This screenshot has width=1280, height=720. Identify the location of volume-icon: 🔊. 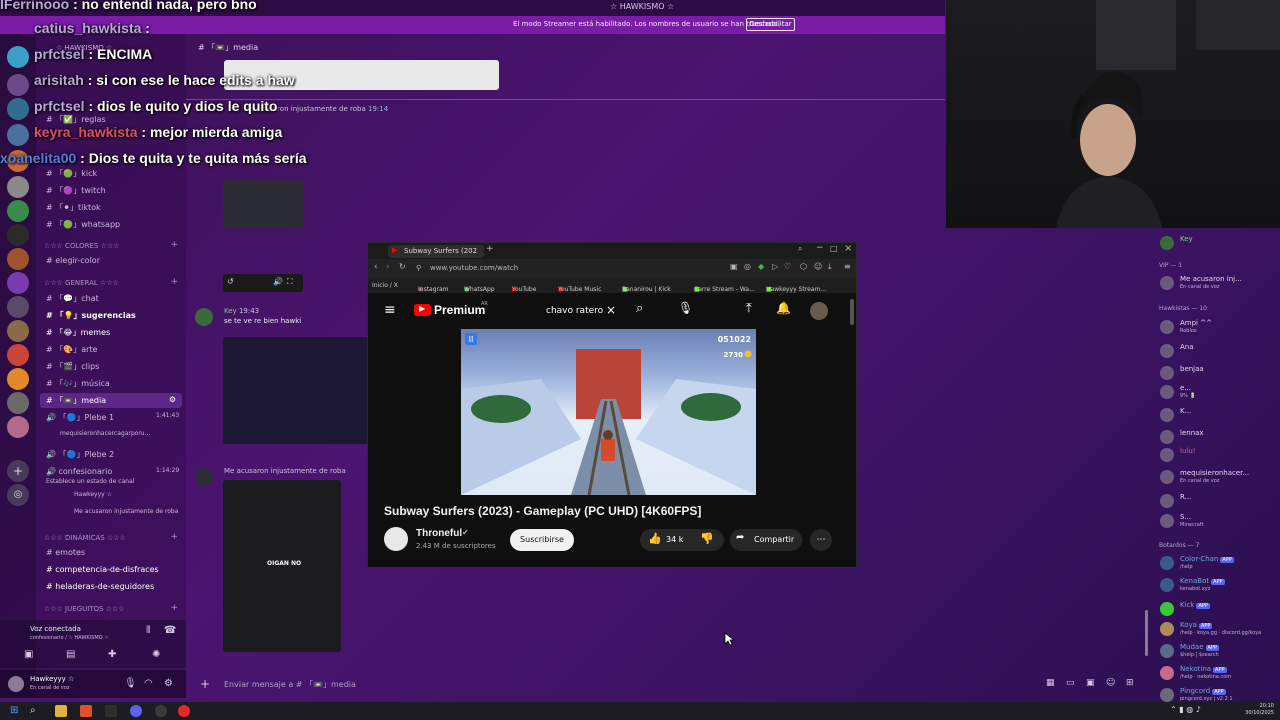
(278, 281).